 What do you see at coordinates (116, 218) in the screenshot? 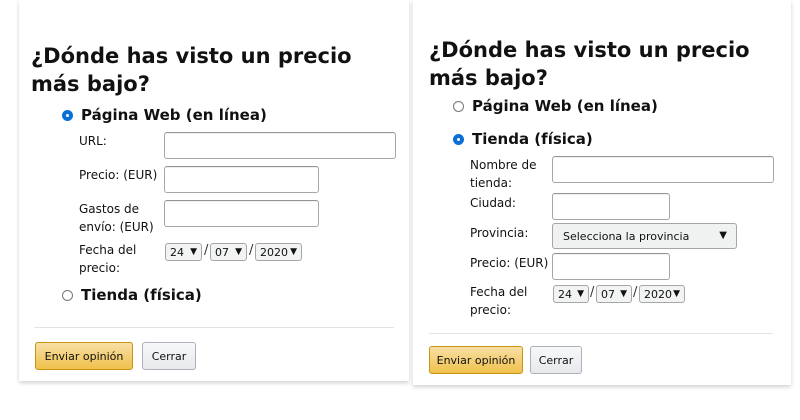
I see `shipping-label: Gastos de envío: (EUR)` at bounding box center [116, 218].